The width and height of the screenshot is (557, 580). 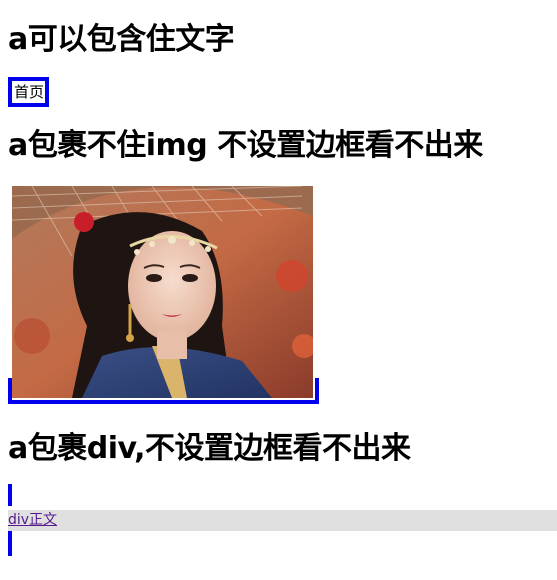 What do you see at coordinates (121, 39) in the screenshot?
I see `heading-a-contains-text: a可以包含住文字` at bounding box center [121, 39].